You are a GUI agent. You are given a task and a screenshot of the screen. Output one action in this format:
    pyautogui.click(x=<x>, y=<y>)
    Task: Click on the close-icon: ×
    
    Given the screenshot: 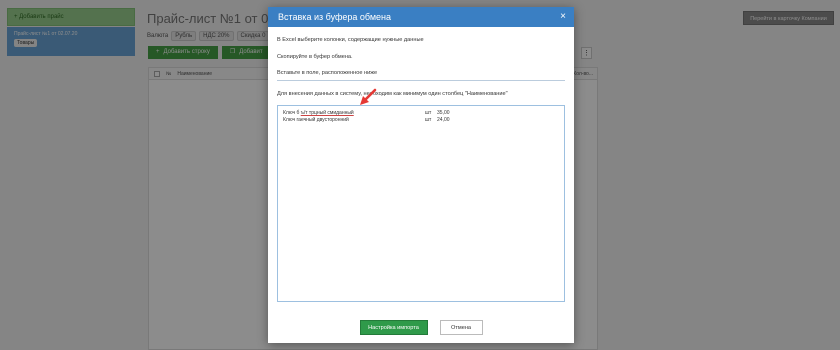 What is the action you would take?
    pyautogui.click(x=563, y=16)
    